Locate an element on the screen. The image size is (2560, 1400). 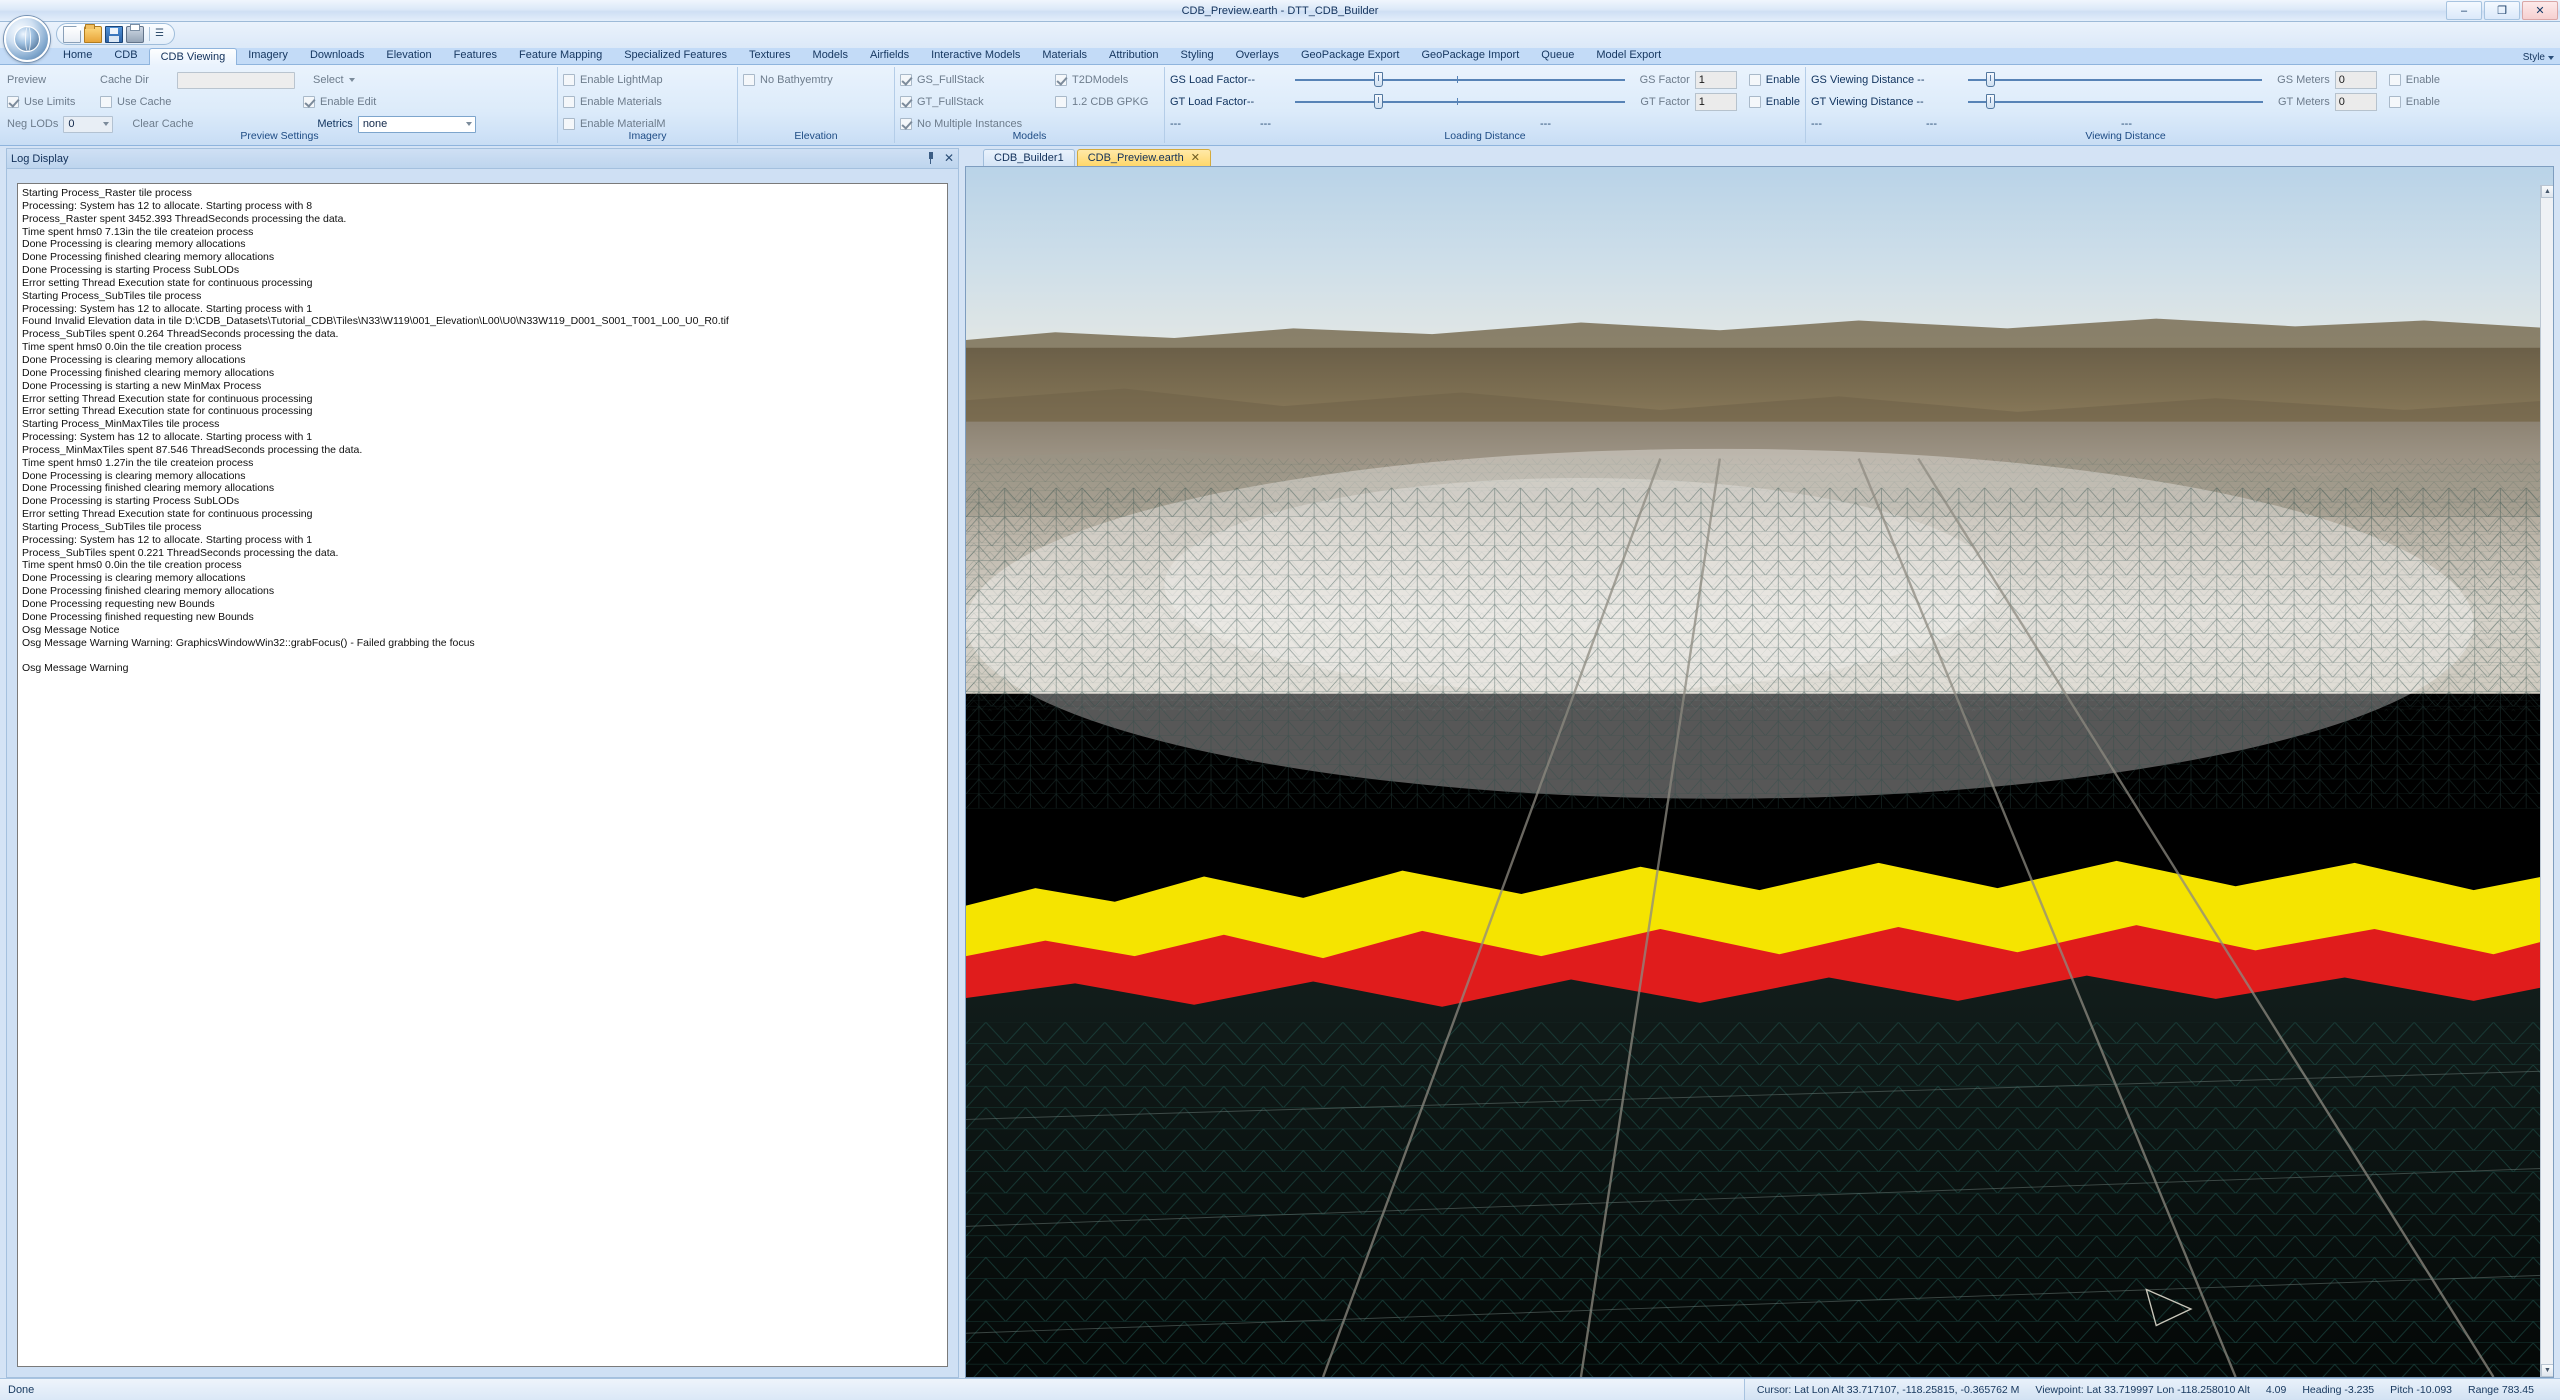
cache-dir-input is located at coordinates (236, 80).